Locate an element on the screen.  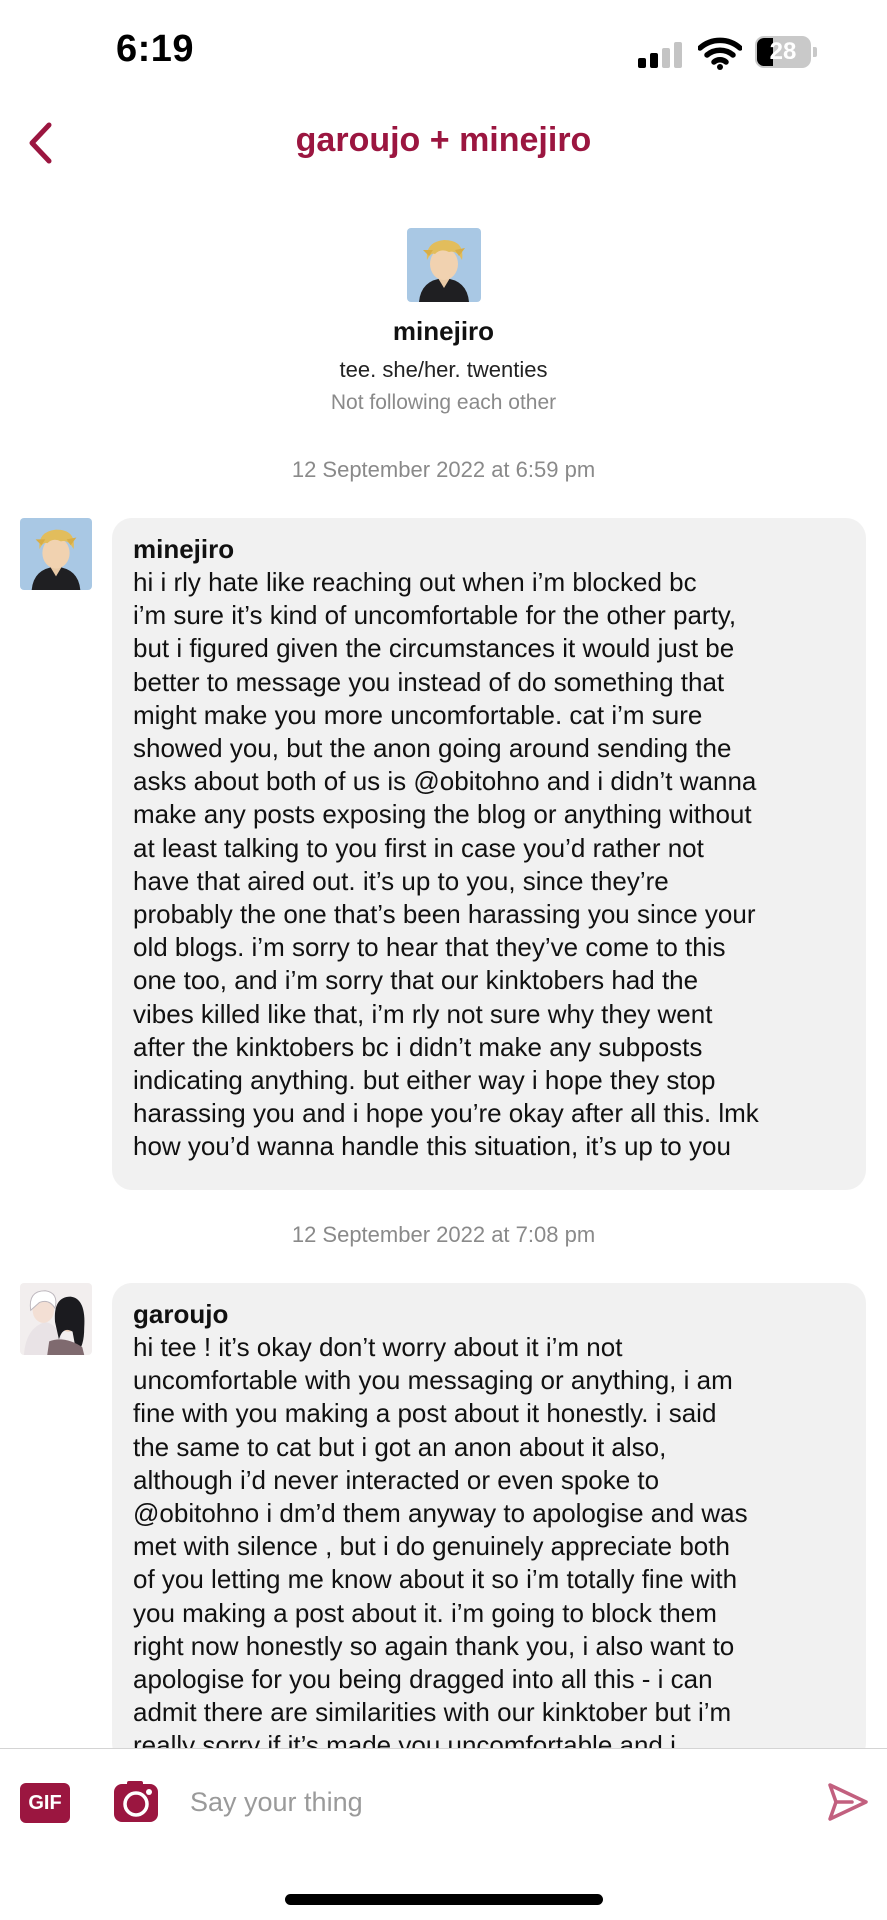
message-input is located at coordinates (490, 1802).